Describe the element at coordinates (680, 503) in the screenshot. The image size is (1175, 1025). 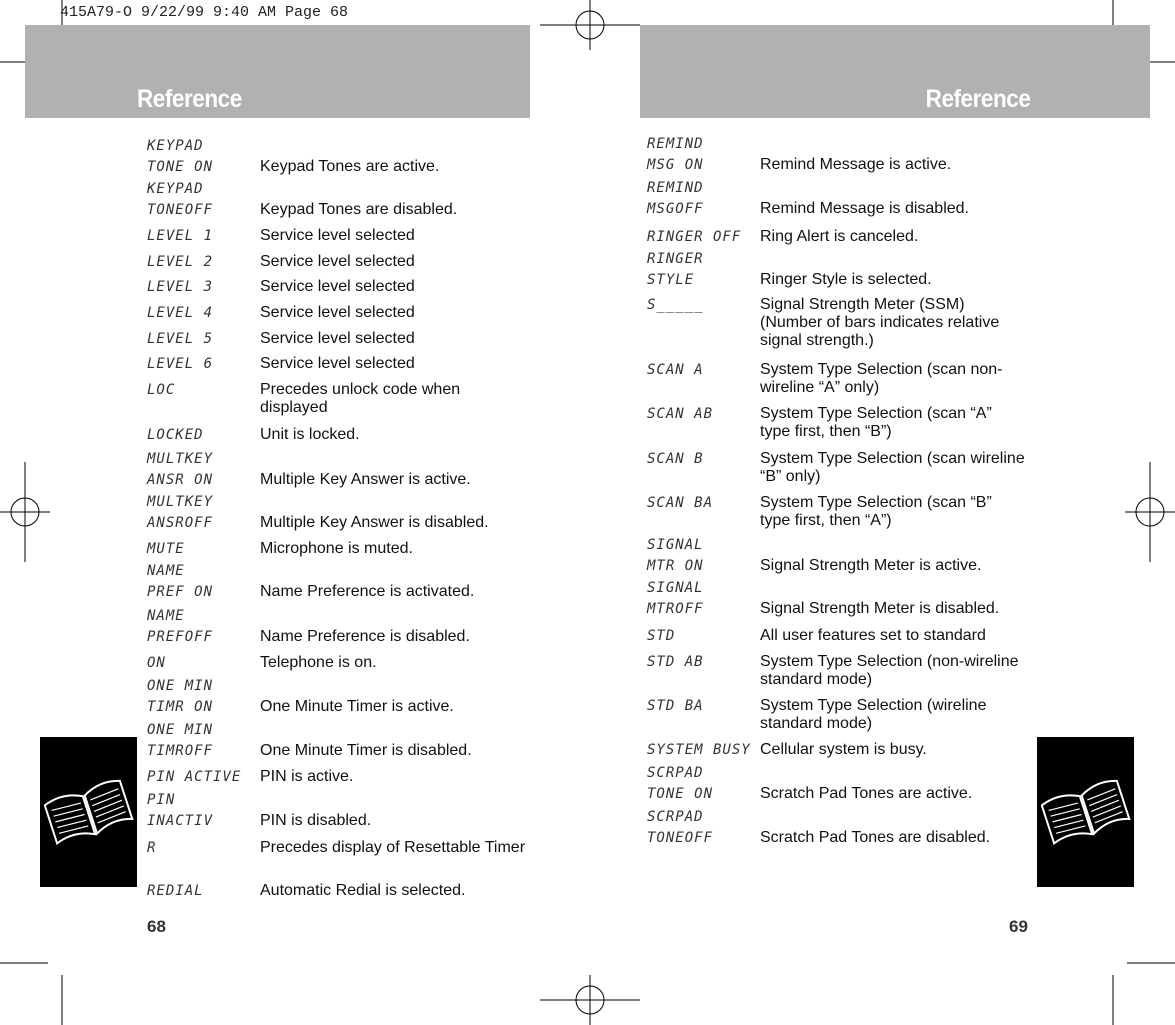
I see `display-code-line: SCAN BA` at that location.